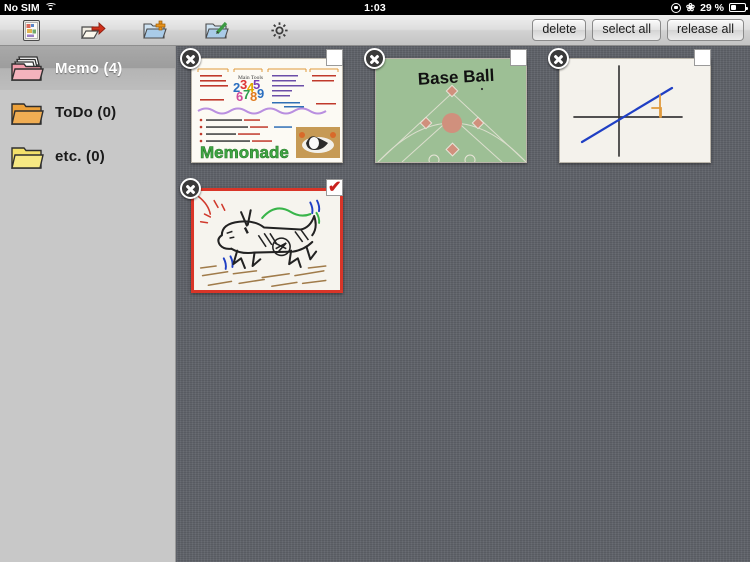 This screenshot has width=750, height=562. I want to click on toolbar-icons, so click(155, 30).